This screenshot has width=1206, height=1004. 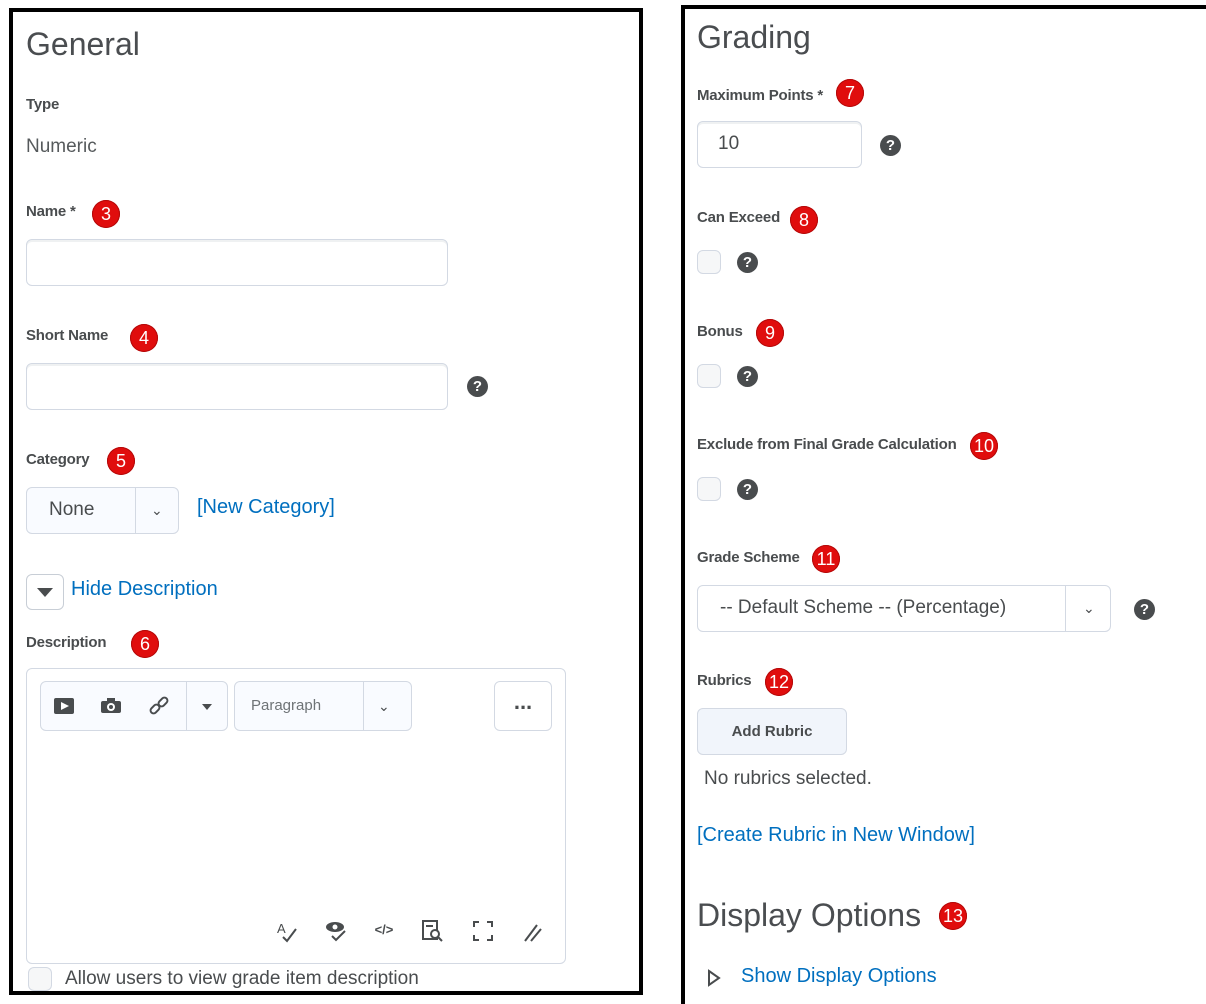 I want to click on annotation-badge-11: 11, so click(x=826, y=559).